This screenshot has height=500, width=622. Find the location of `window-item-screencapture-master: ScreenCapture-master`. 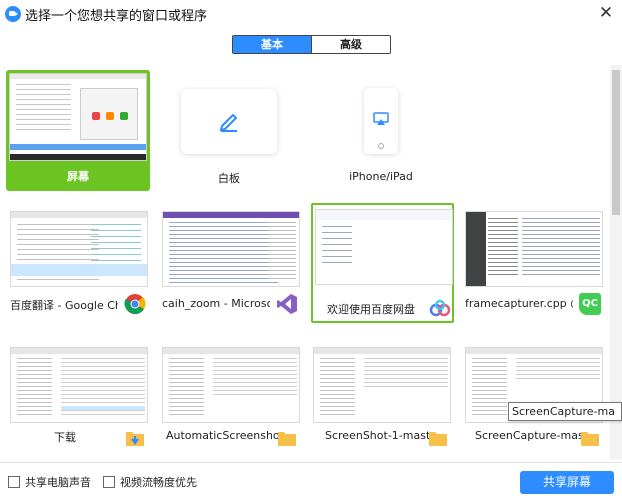

window-item-screencapture-master: ScreenCapture-master is located at coordinates (534, 400).